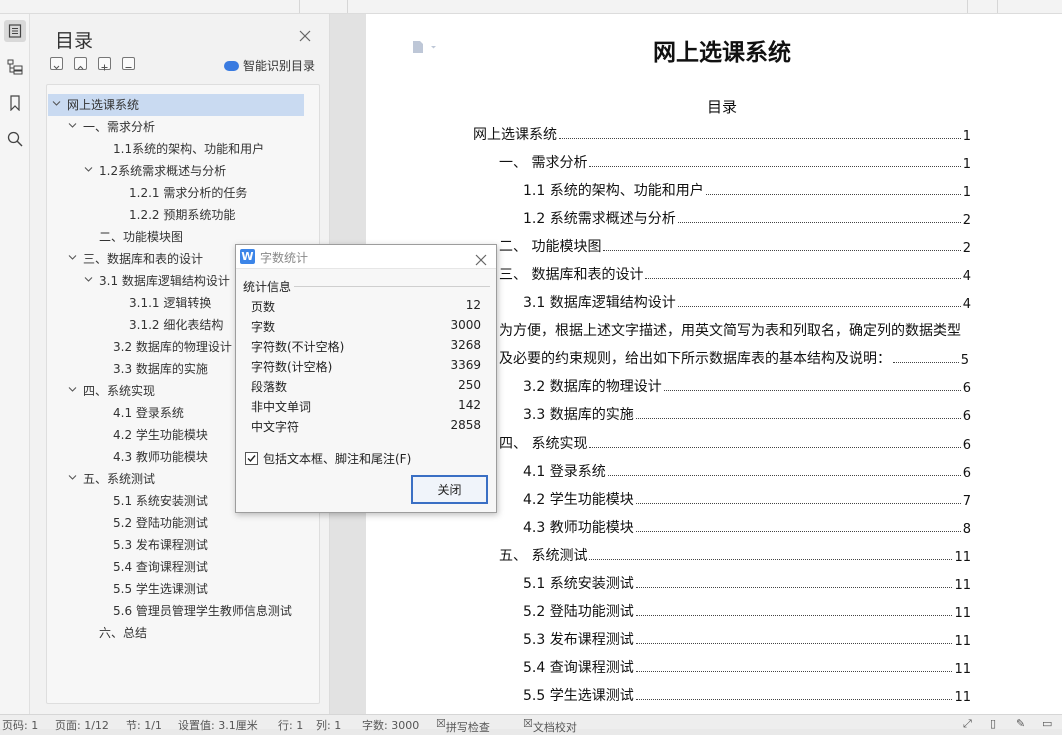  I want to click on toc-entry: 4.1 登录系统 6, so click(747, 470).